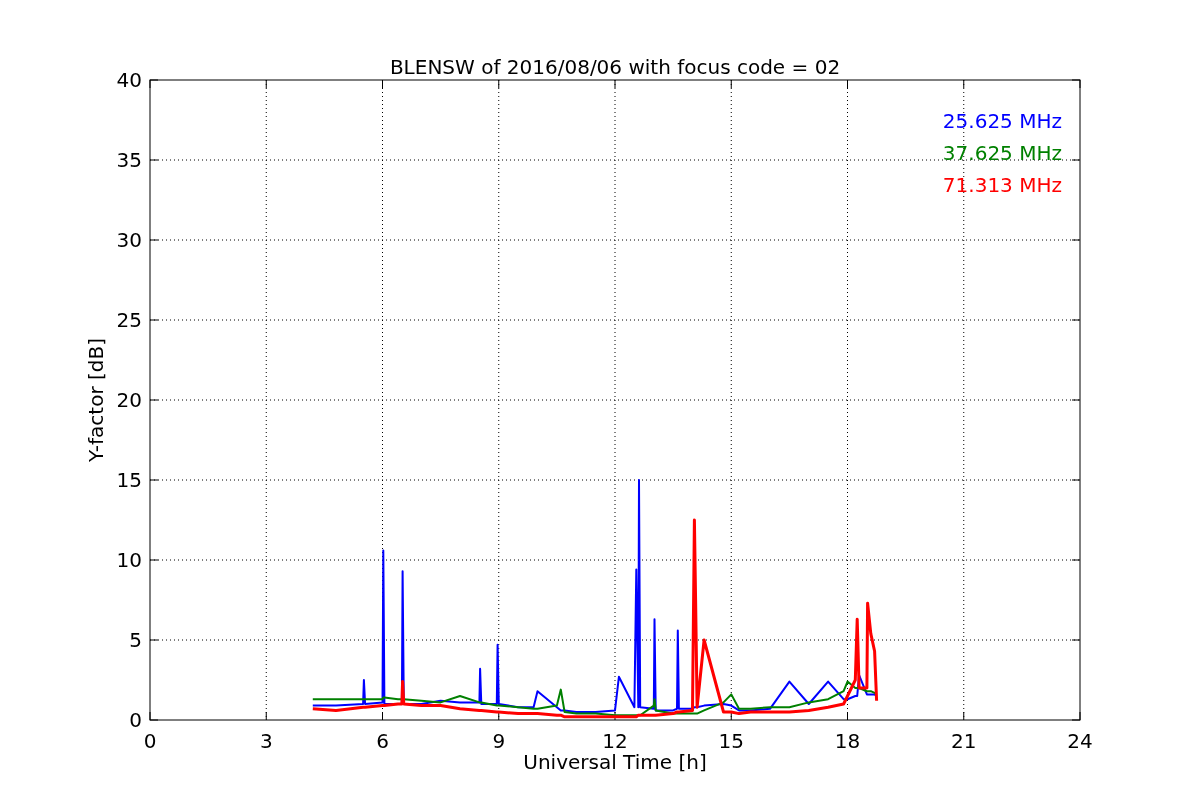 This screenshot has width=1200, height=800. What do you see at coordinates (129, 400) in the screenshot?
I see `tick-label: 20` at bounding box center [129, 400].